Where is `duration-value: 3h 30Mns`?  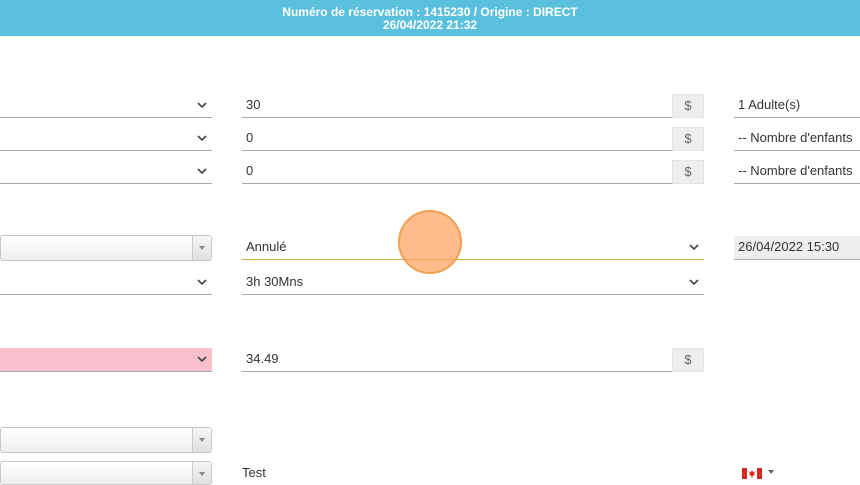
duration-value: 3h 30Mns is located at coordinates (275, 281).